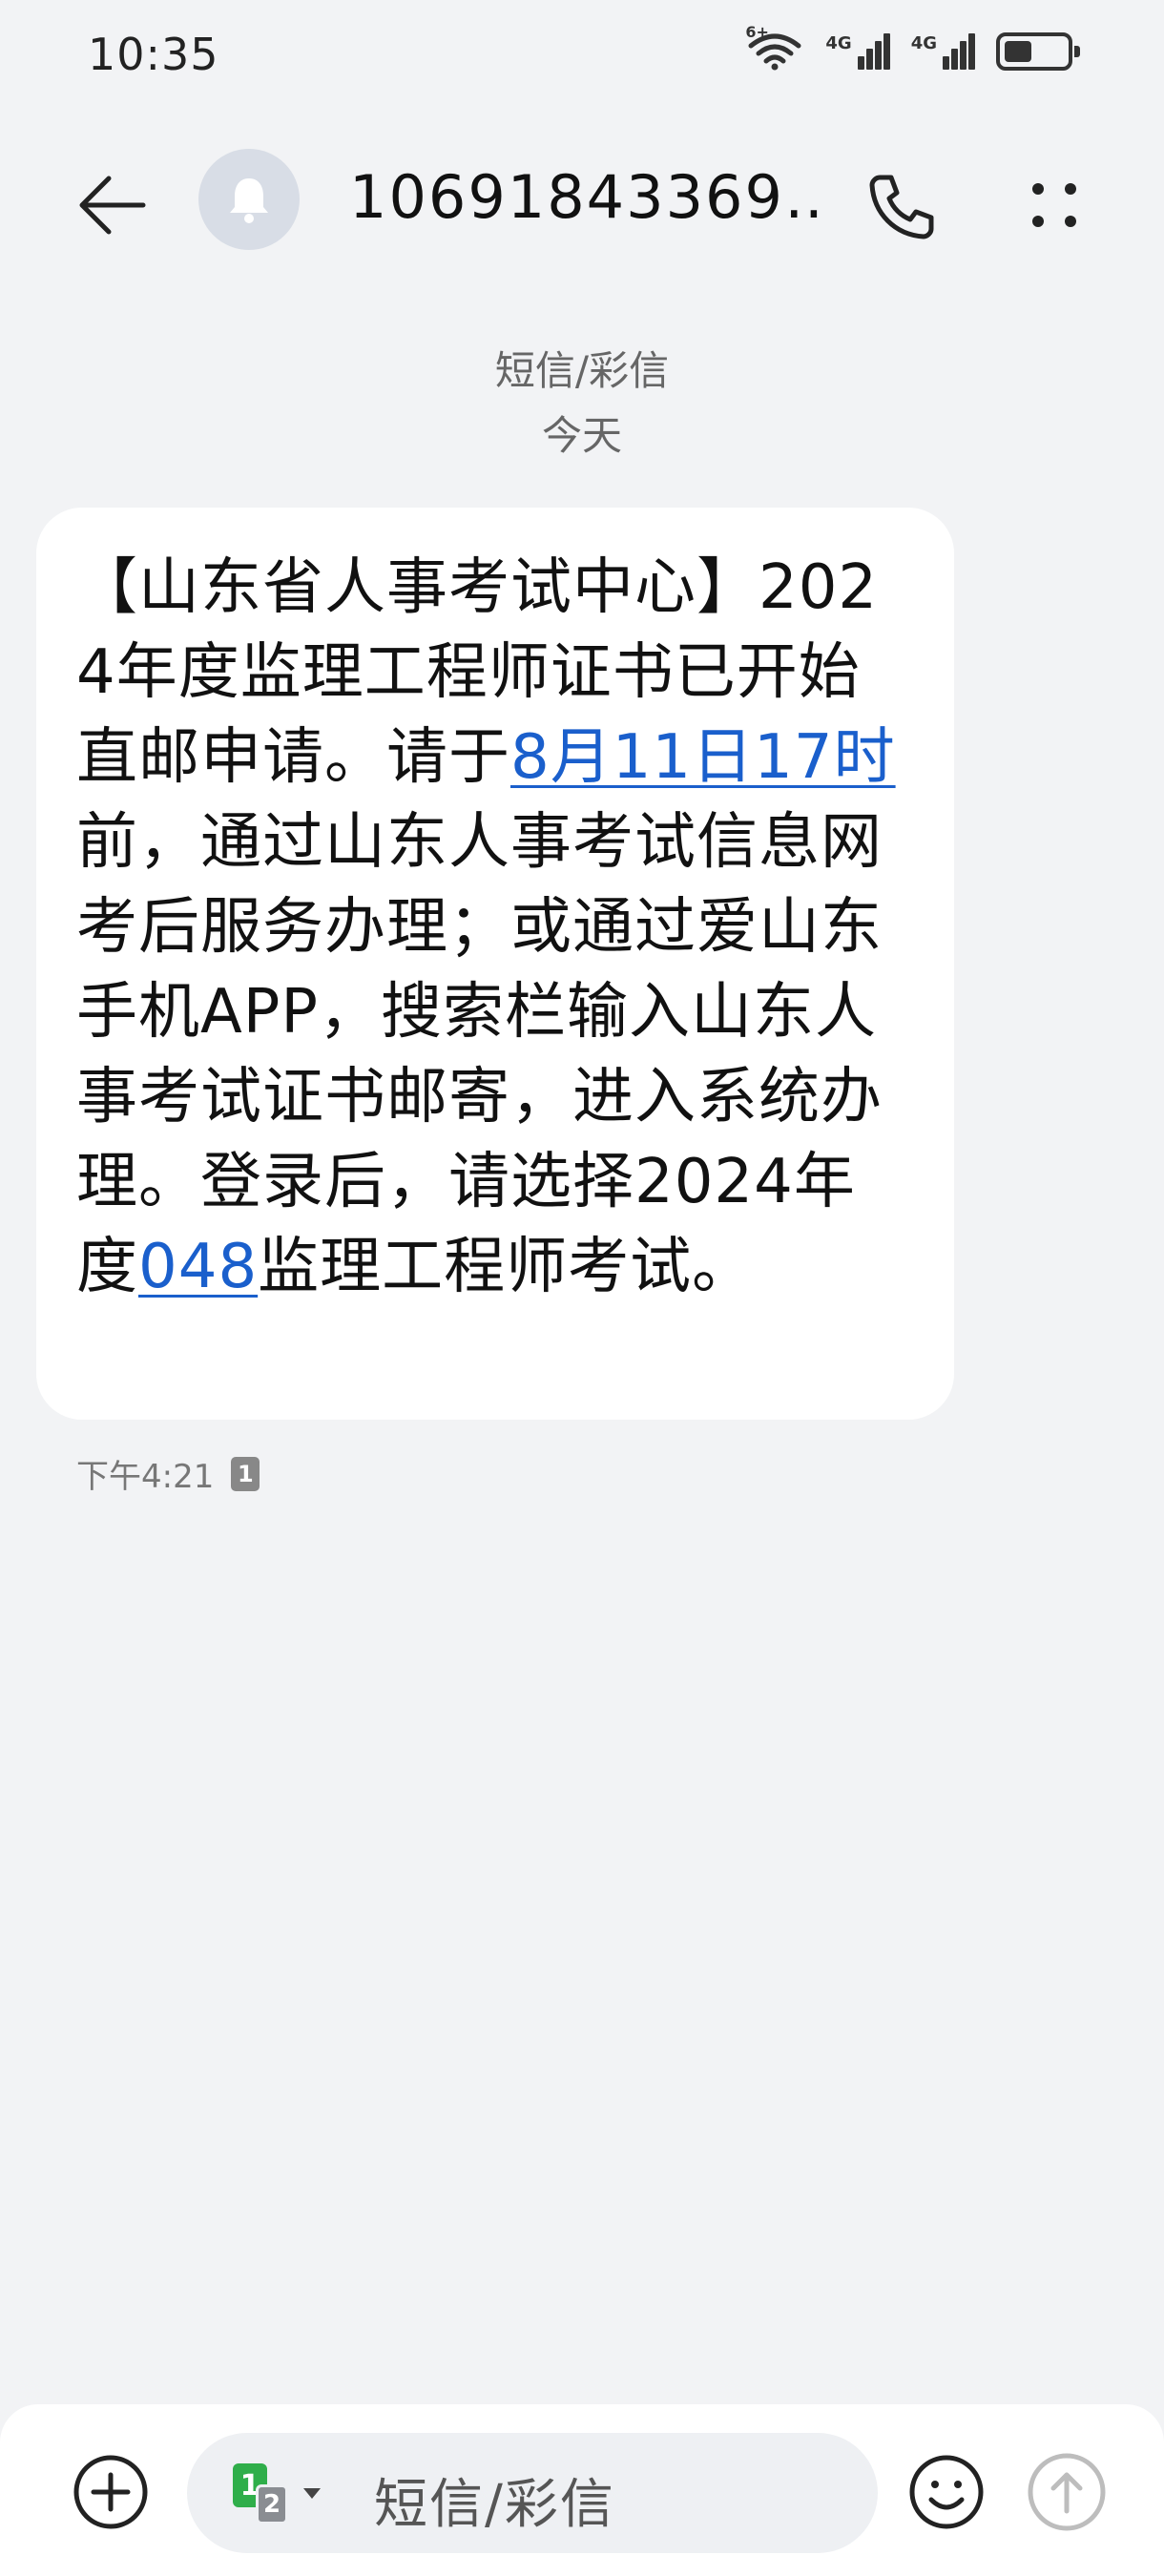  I want to click on contact-avatar, so click(249, 199).